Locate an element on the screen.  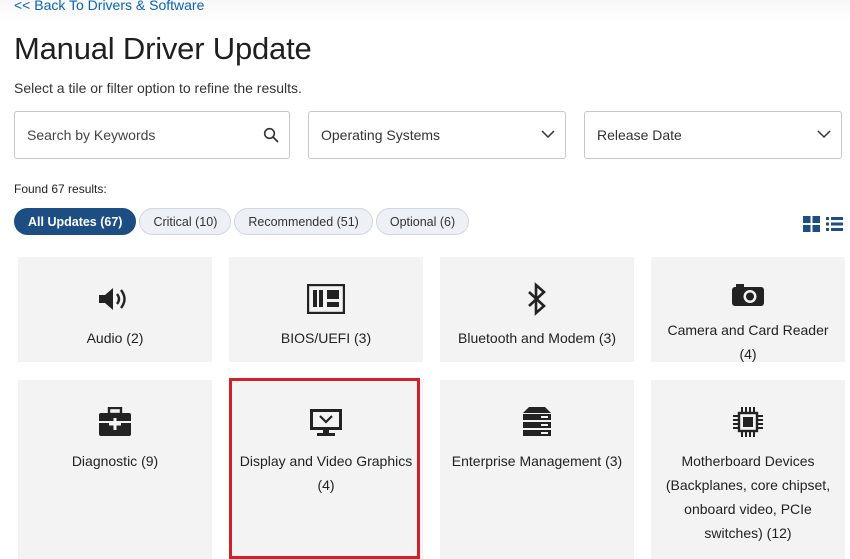
search-icon is located at coordinates (271, 135).